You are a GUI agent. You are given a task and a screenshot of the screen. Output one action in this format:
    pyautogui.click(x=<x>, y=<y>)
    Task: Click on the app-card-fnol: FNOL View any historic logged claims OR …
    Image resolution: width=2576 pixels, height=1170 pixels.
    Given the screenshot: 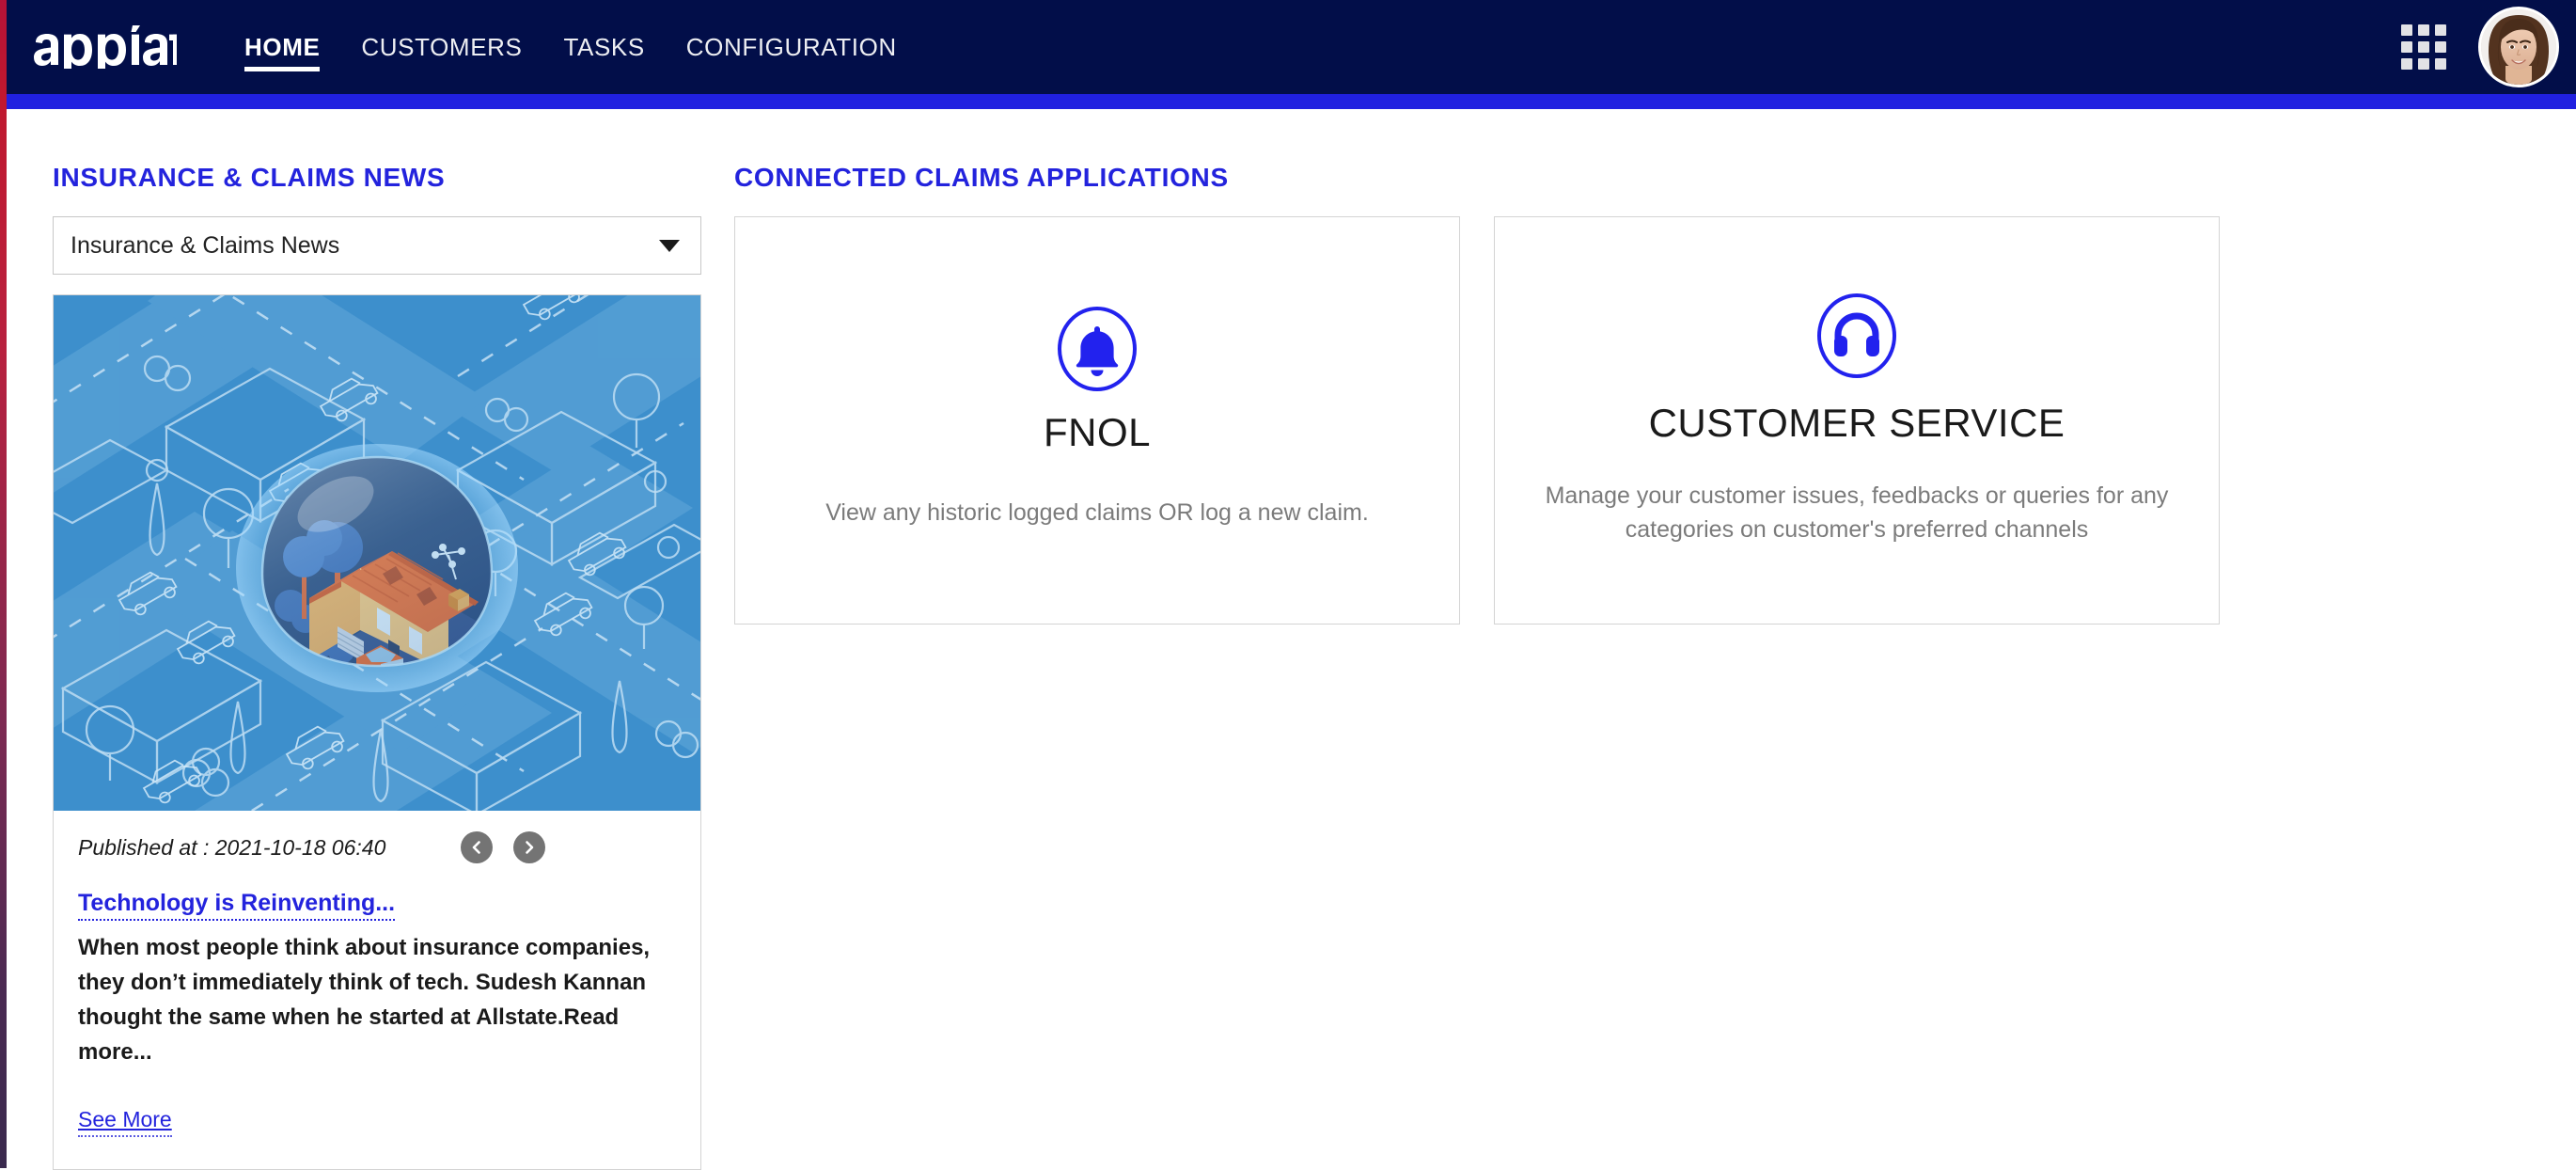 What is the action you would take?
    pyautogui.click(x=1097, y=420)
    